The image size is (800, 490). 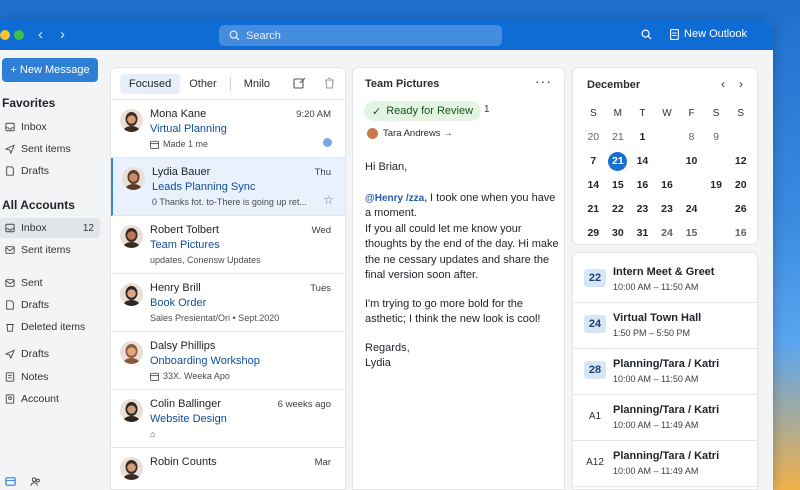 I want to click on send-icon, so click(x=10, y=354).